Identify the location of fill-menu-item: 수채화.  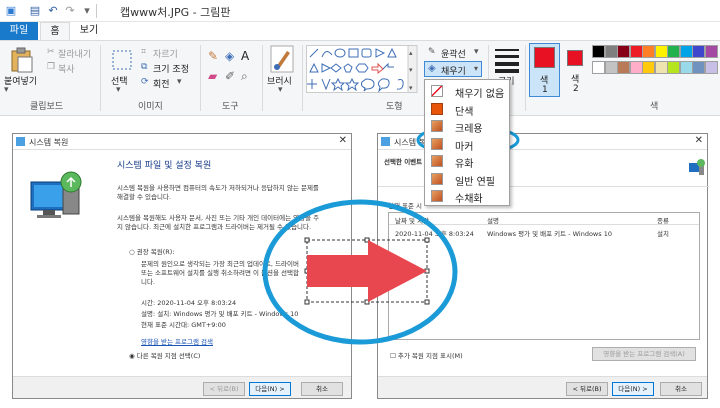
(467, 196).